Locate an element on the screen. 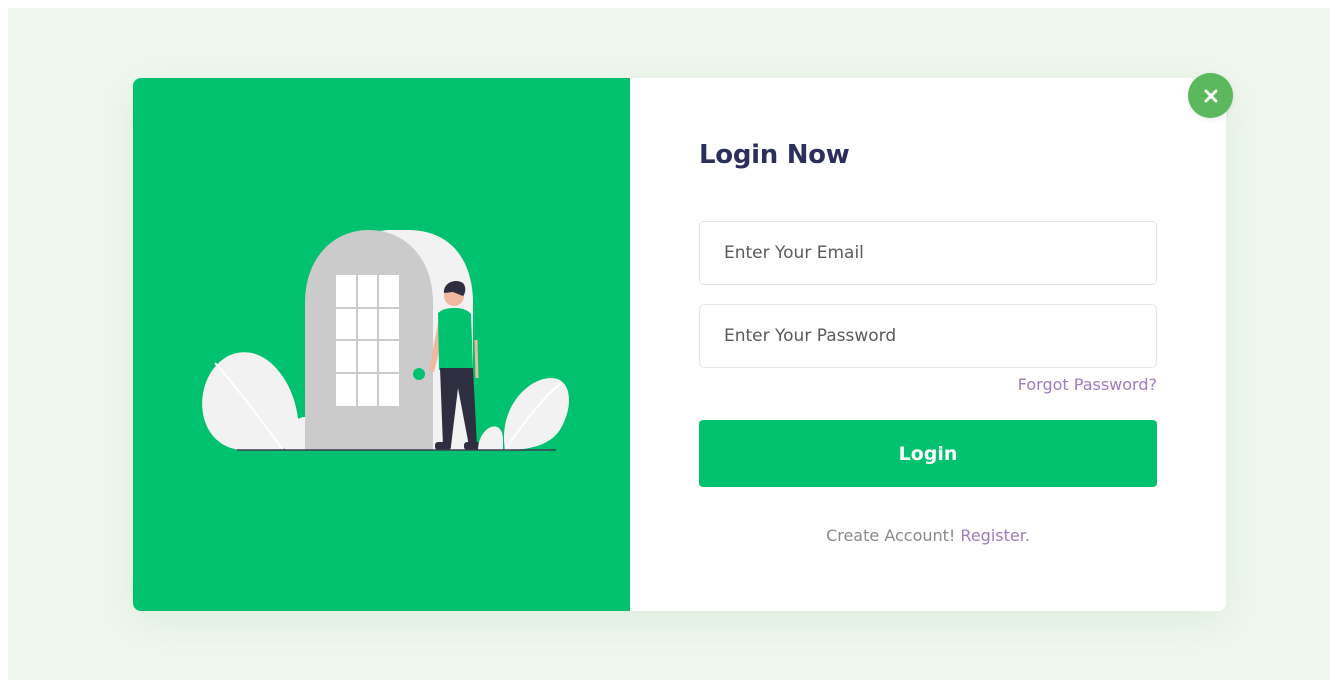  right-leaf-shape is located at coordinates (536, 414).